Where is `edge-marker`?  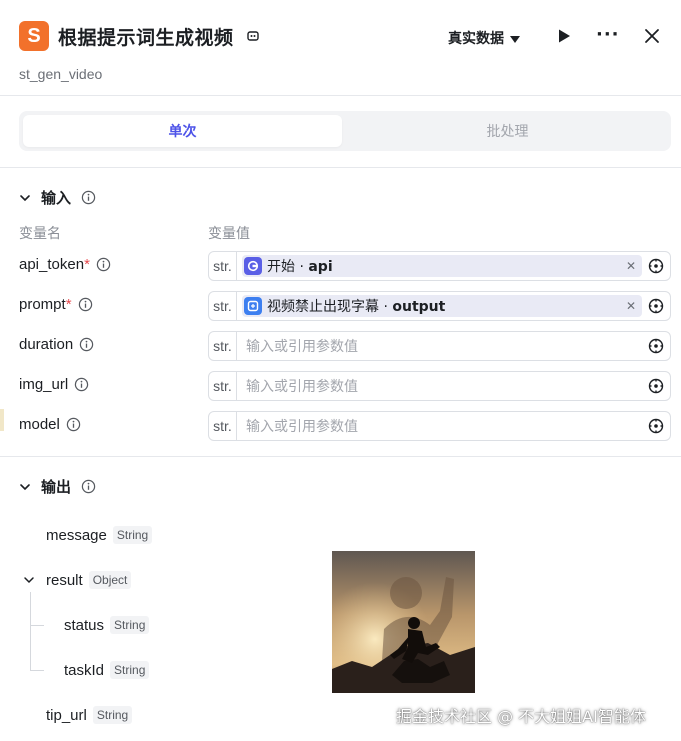
edge-marker is located at coordinates (2, 420).